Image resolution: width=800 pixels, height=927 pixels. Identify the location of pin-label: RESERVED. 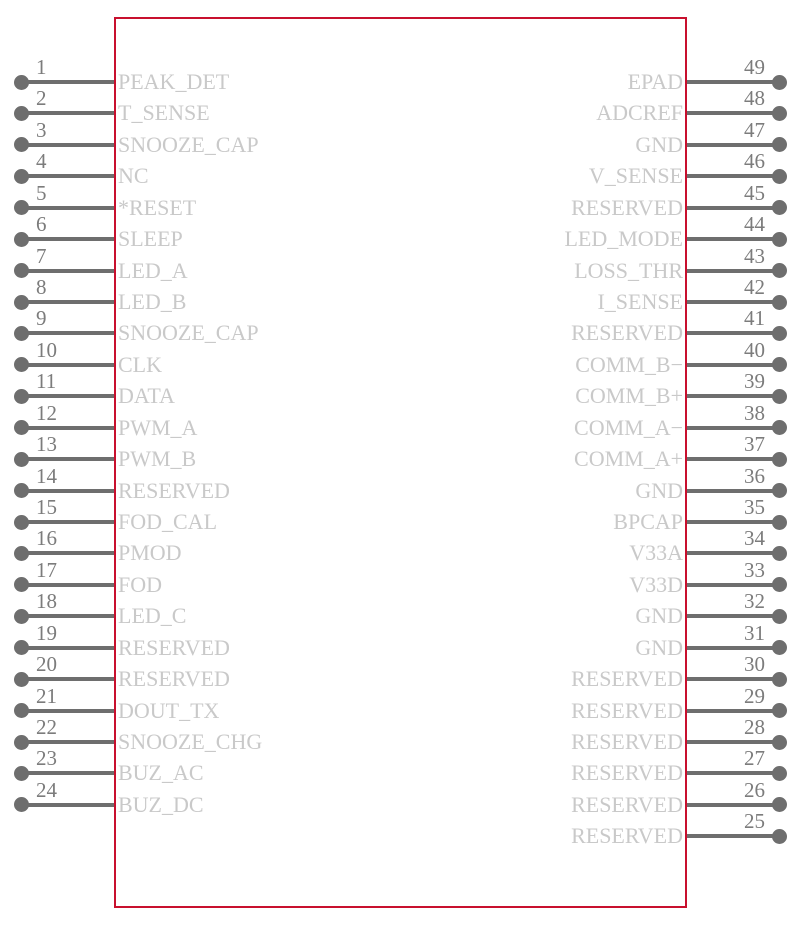
(627, 836).